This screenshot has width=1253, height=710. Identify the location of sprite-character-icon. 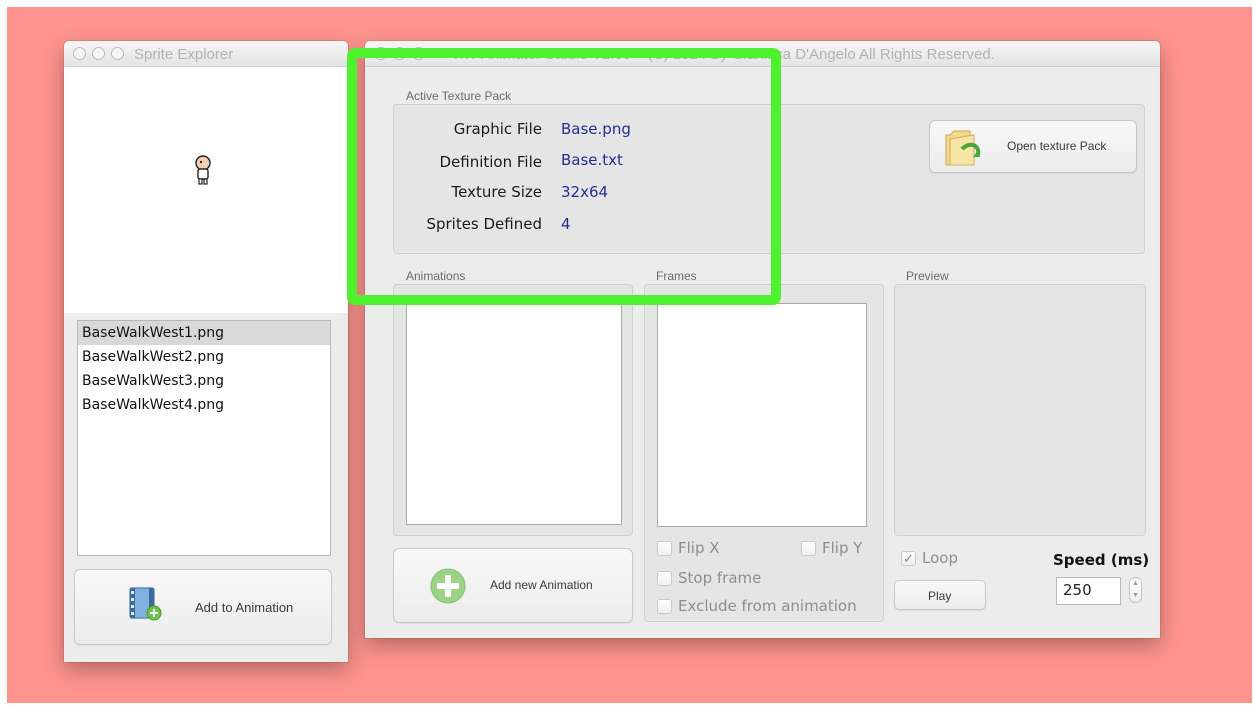
(203, 170).